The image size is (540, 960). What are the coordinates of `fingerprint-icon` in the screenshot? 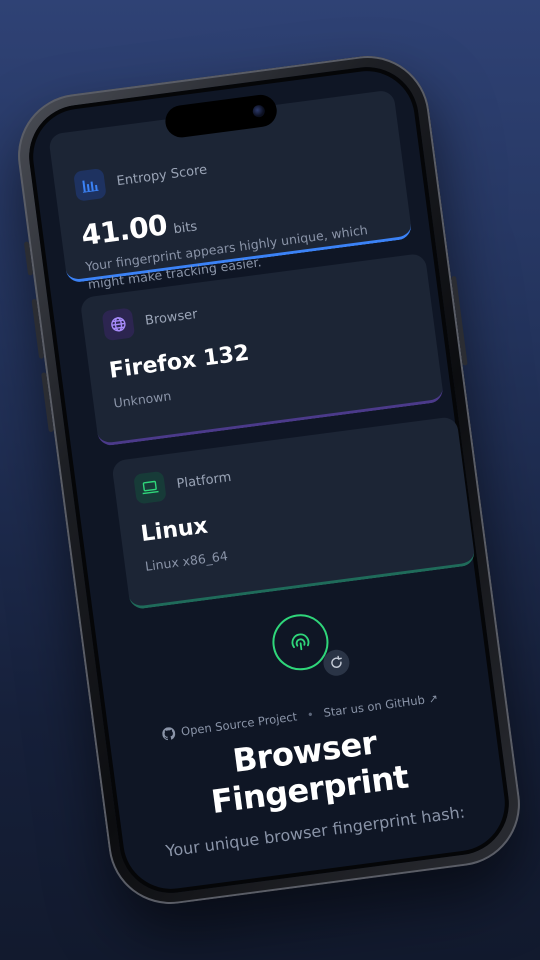 It's located at (300, 642).